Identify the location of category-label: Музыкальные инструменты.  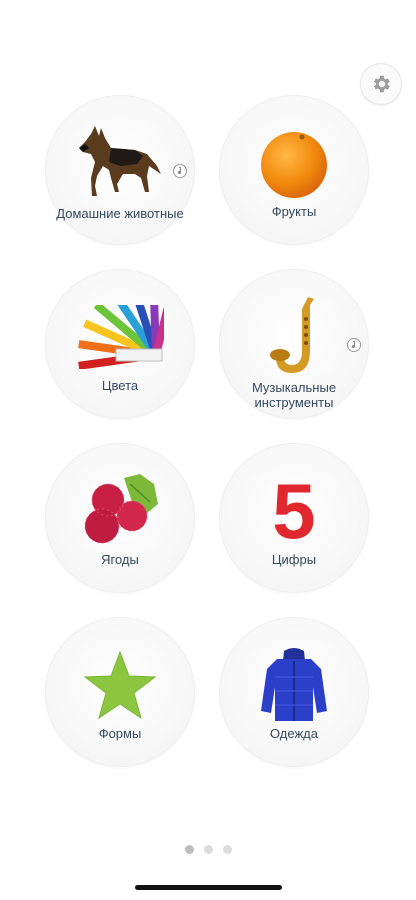
(294, 395).